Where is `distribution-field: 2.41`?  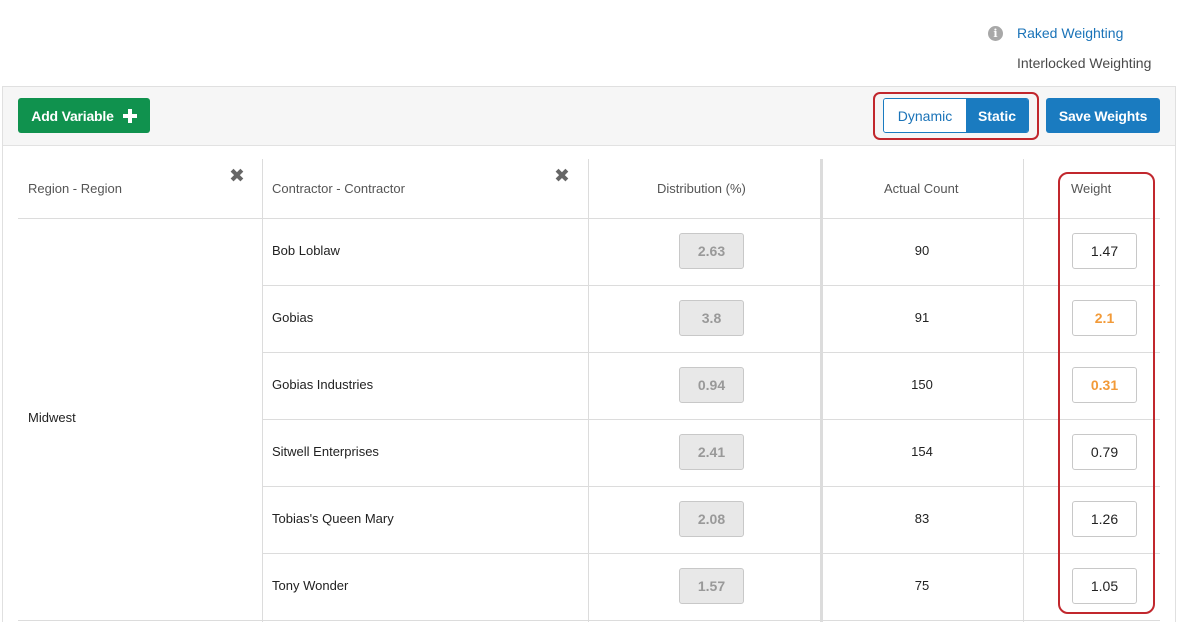
distribution-field: 2.41 is located at coordinates (711, 452).